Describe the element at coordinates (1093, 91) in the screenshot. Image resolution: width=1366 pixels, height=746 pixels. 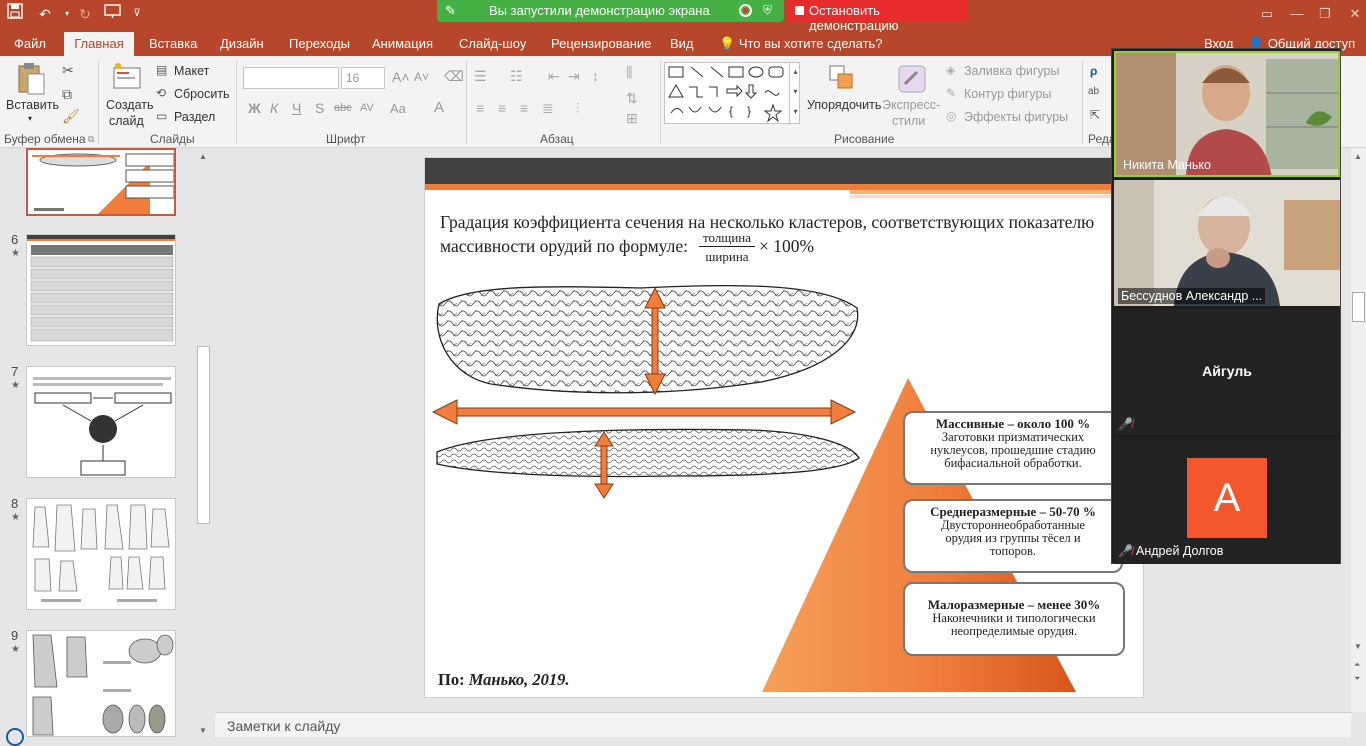
I see `replace-icon: ab` at that location.